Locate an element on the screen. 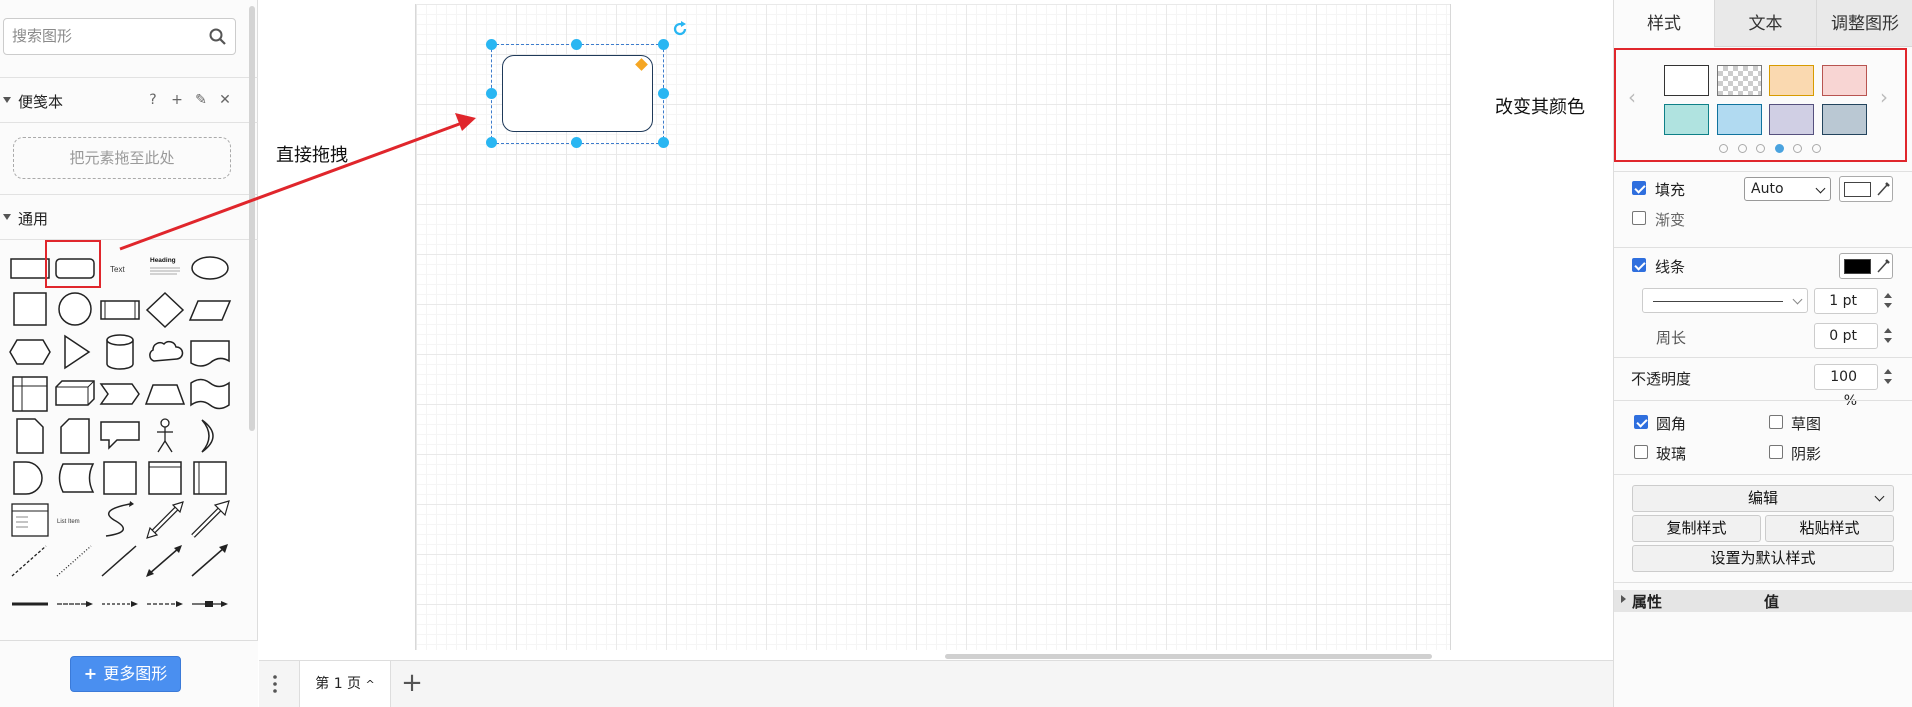 Image resolution: width=1912 pixels, height=707 pixels. search-input is located at coordinates (107, 35).